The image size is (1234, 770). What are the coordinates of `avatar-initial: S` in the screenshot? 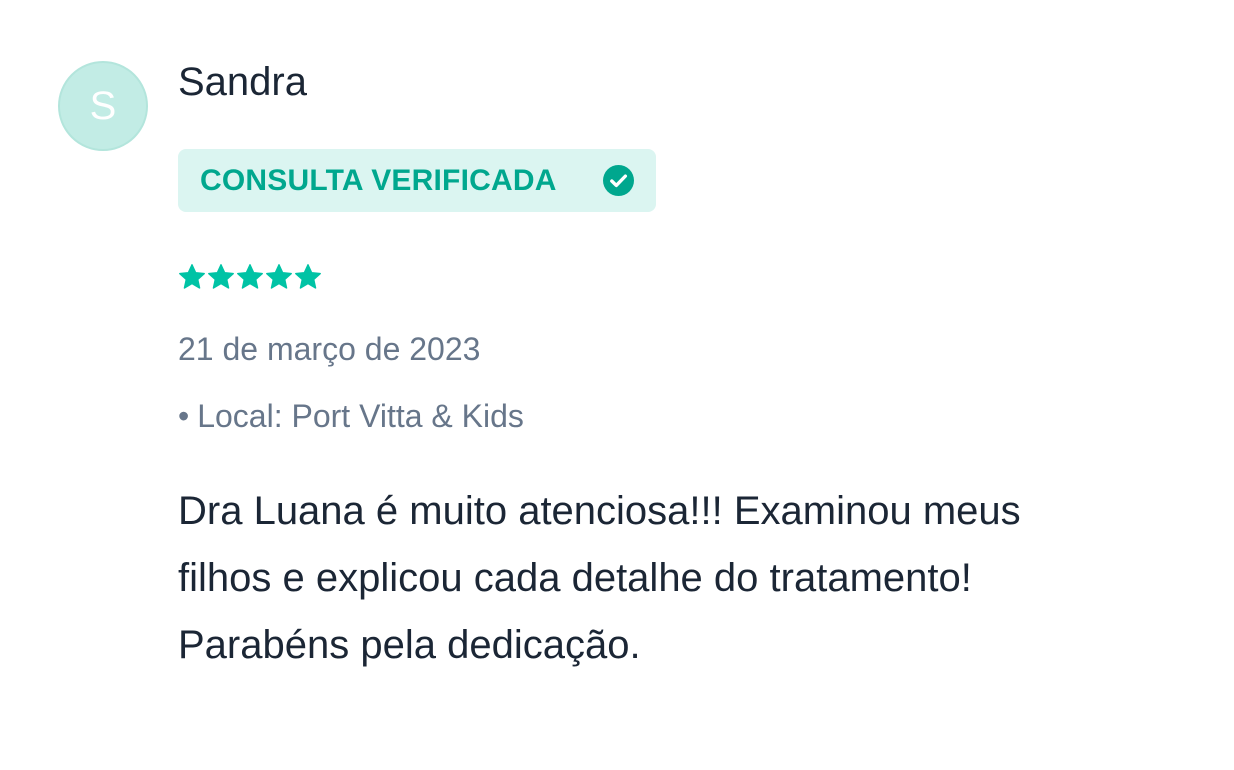 It's located at (103, 106).